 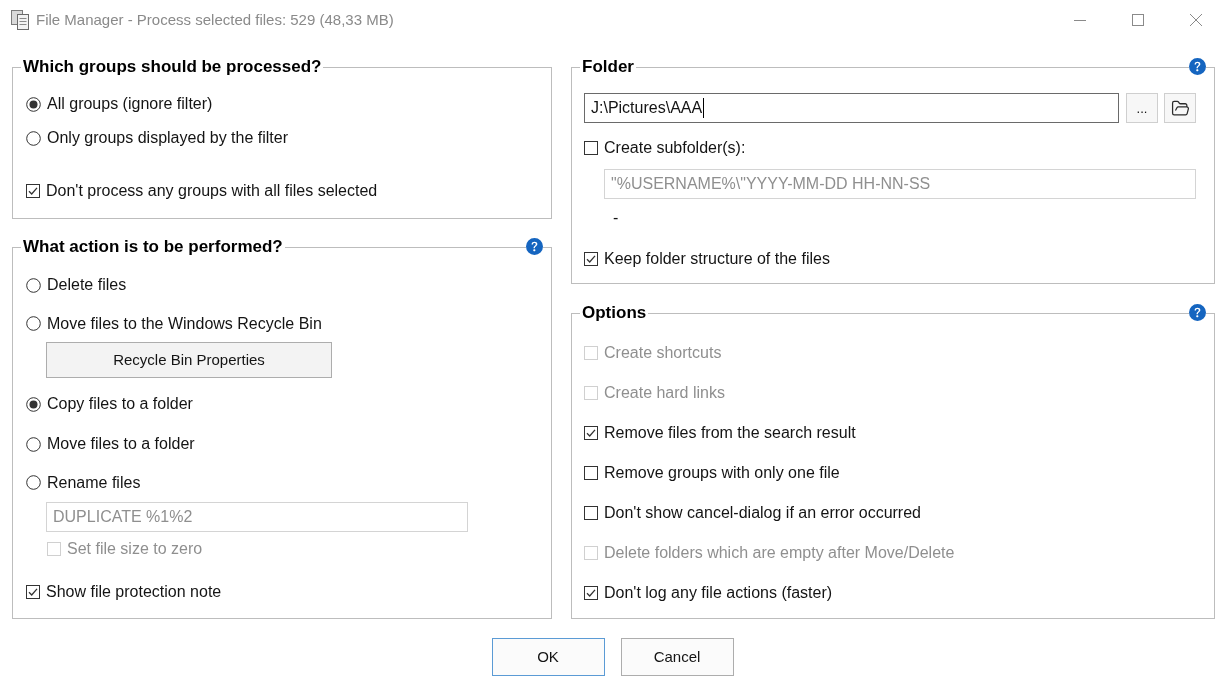 I want to click on option-label: Copy files to a folder, so click(x=120, y=404).